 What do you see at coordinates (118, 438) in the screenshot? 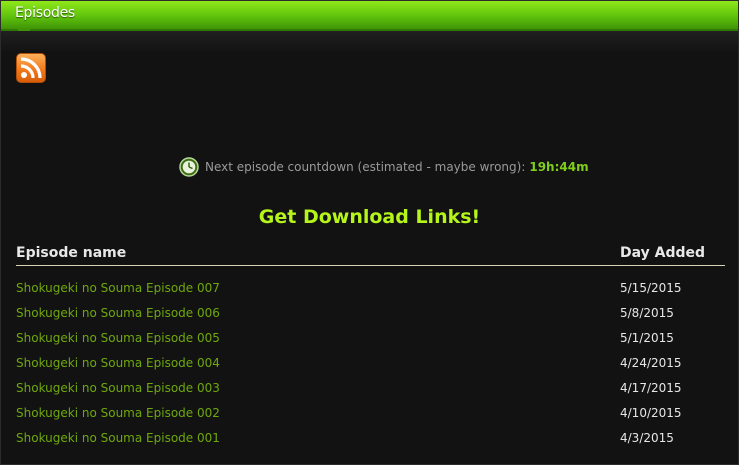
I see `episode-link: Shokugeki no Souma Episode 001` at bounding box center [118, 438].